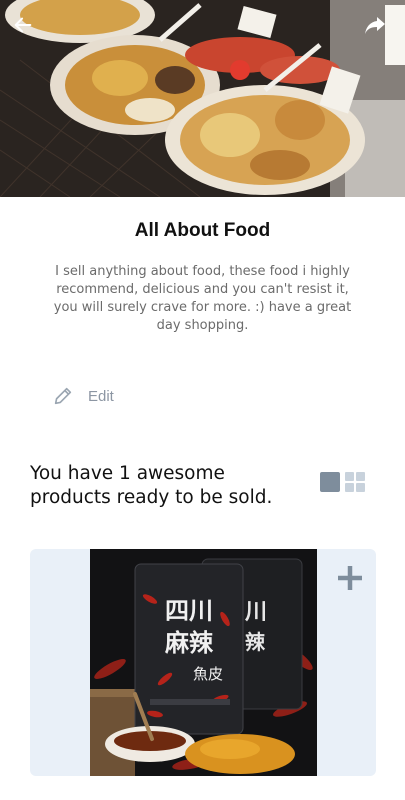 Image resolution: width=405 pixels, height=800 pixels. What do you see at coordinates (355, 482) in the screenshot?
I see `grid-view-icon` at bounding box center [355, 482].